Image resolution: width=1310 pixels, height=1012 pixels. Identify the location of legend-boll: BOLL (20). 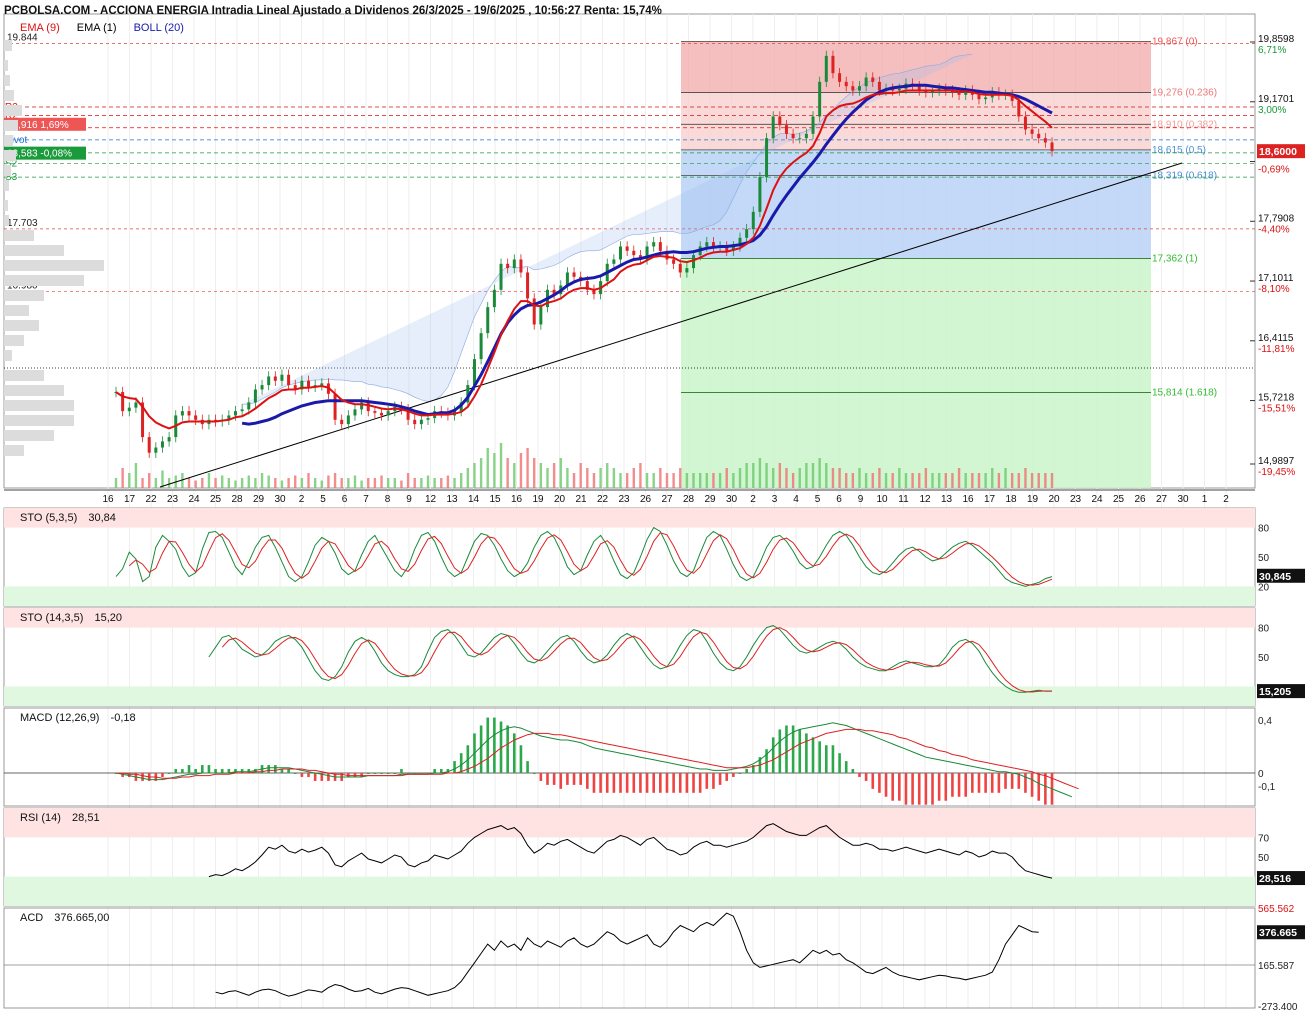
(158, 28).